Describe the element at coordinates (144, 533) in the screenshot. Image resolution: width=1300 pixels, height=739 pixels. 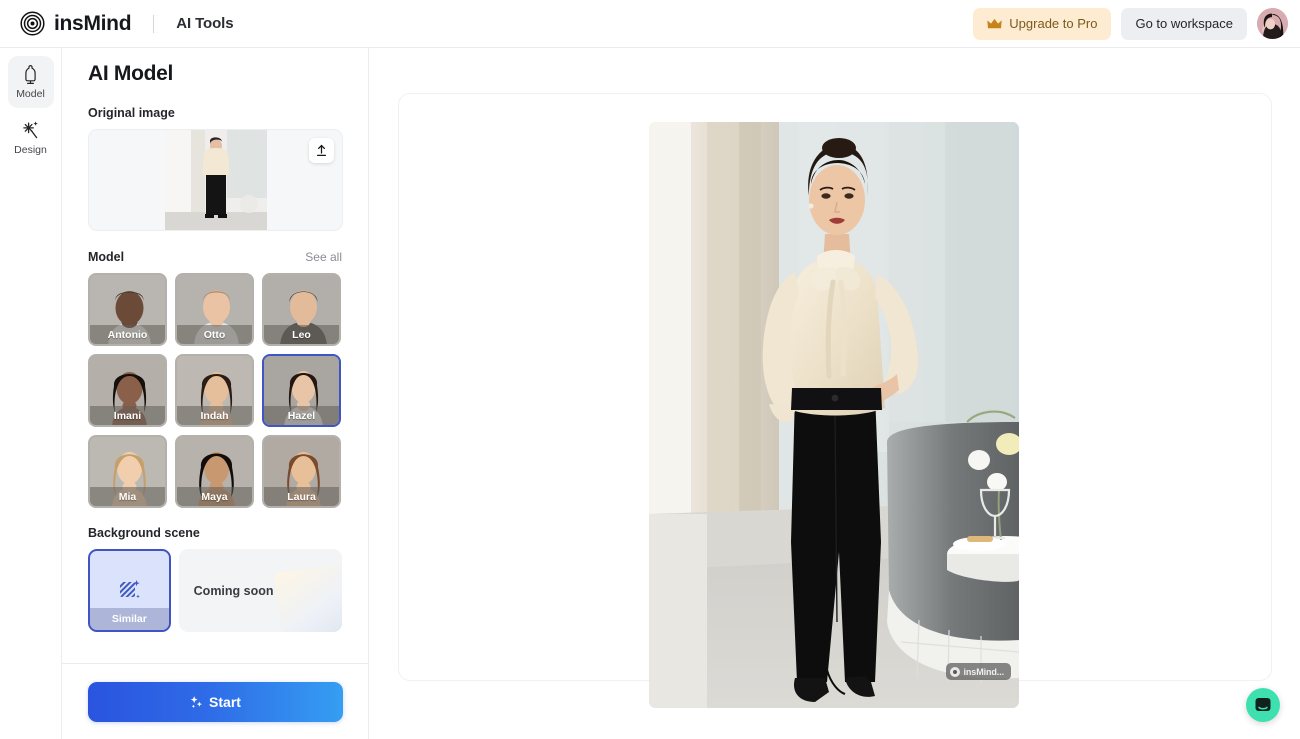
I see `background-scene-label: Background scene` at that location.